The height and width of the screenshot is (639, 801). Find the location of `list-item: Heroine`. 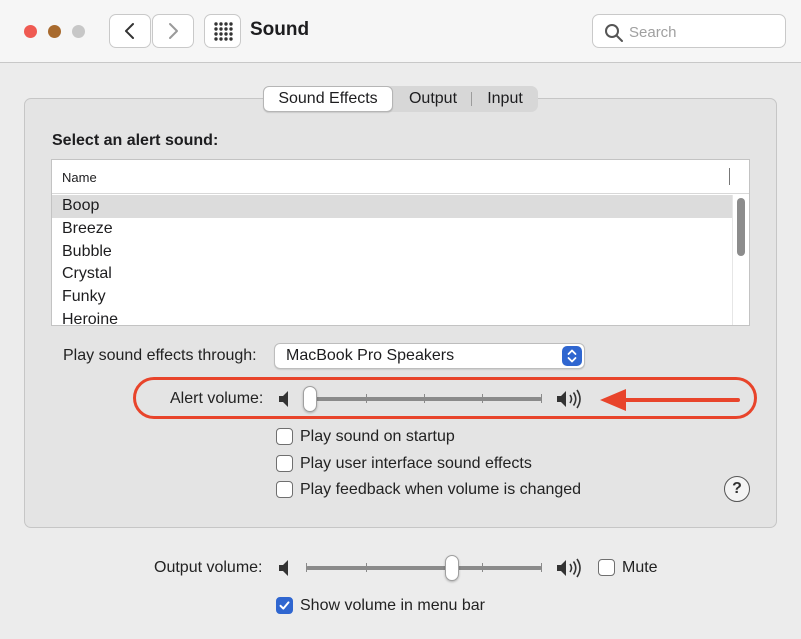

list-item: Heroine is located at coordinates (392, 317).